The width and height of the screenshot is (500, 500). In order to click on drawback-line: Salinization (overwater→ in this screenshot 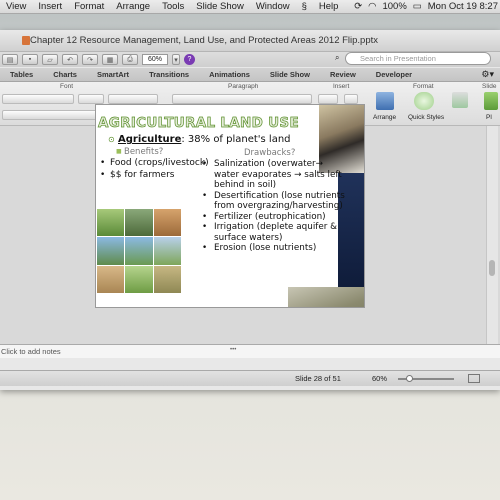, I will do `click(269, 164)`.